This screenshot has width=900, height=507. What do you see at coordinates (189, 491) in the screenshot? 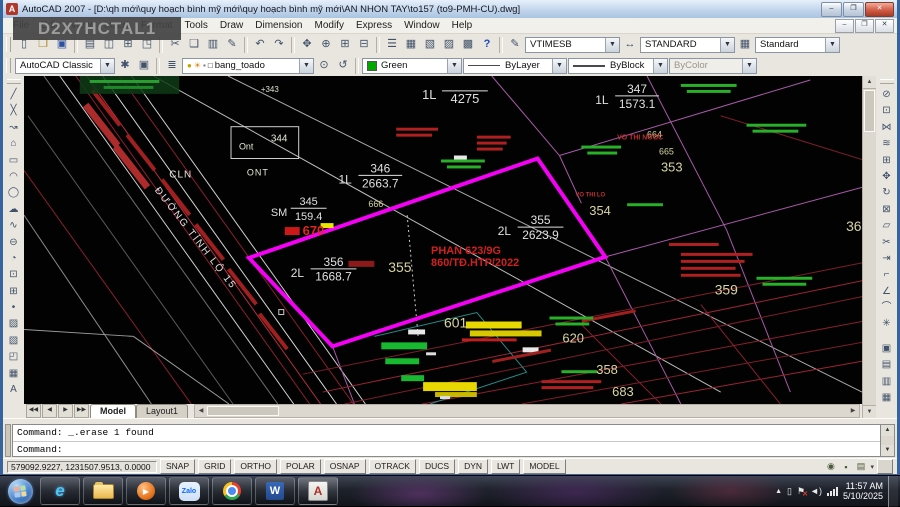
I see `taskbar-zalo: Zalo` at bounding box center [189, 491].